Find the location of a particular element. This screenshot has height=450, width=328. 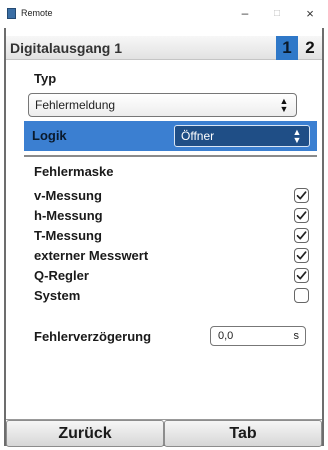

tab-1: 1 is located at coordinates (287, 48).